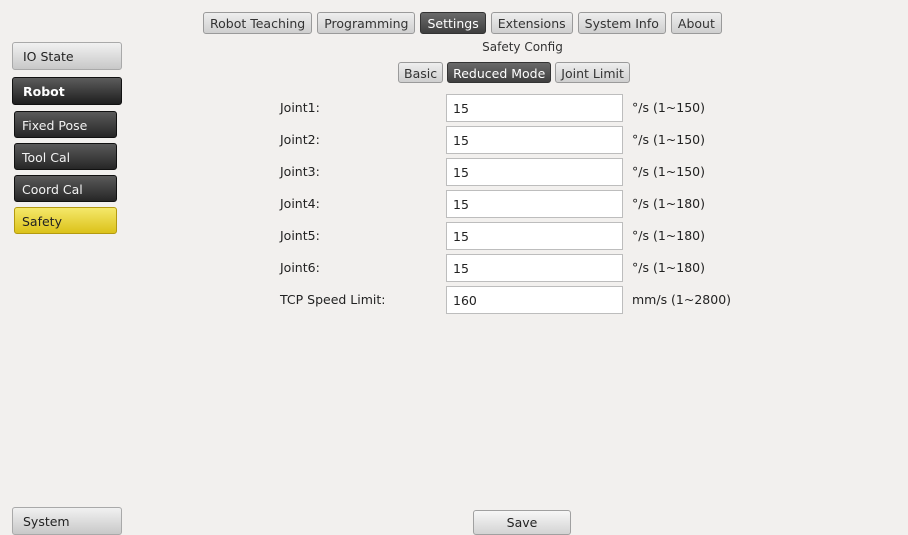 The image size is (908, 535). Describe the element at coordinates (534, 300) in the screenshot. I see `tcp-speed-input` at that location.